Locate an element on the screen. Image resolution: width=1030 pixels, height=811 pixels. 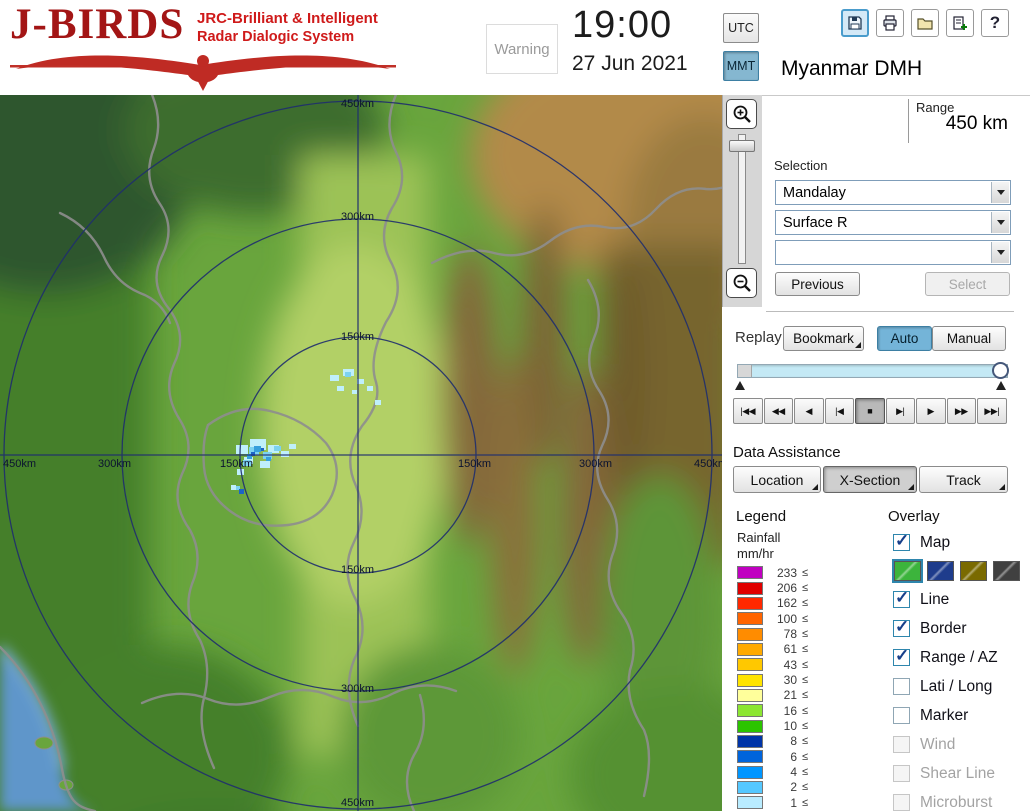
select-button: Select is located at coordinates (967, 284).